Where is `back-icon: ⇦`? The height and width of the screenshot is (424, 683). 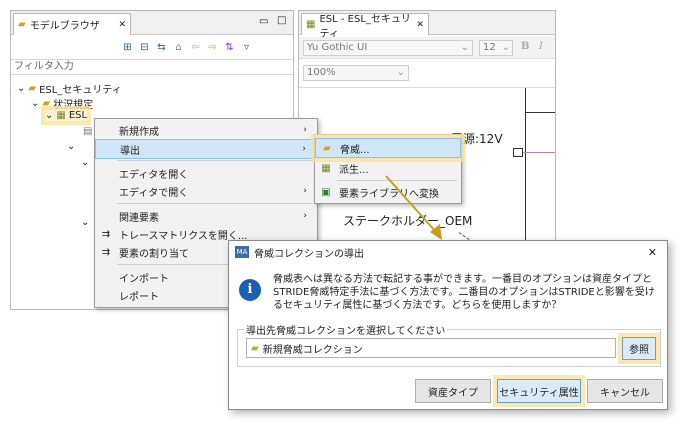 back-icon: ⇦ is located at coordinates (195, 47).